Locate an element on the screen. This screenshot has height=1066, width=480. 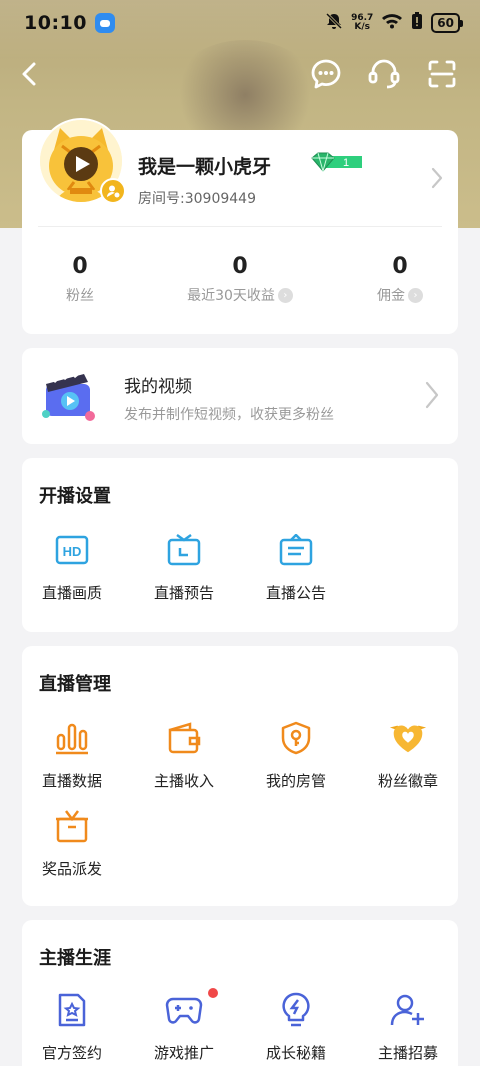
customer-service-button is located at coordinates (384, 74).